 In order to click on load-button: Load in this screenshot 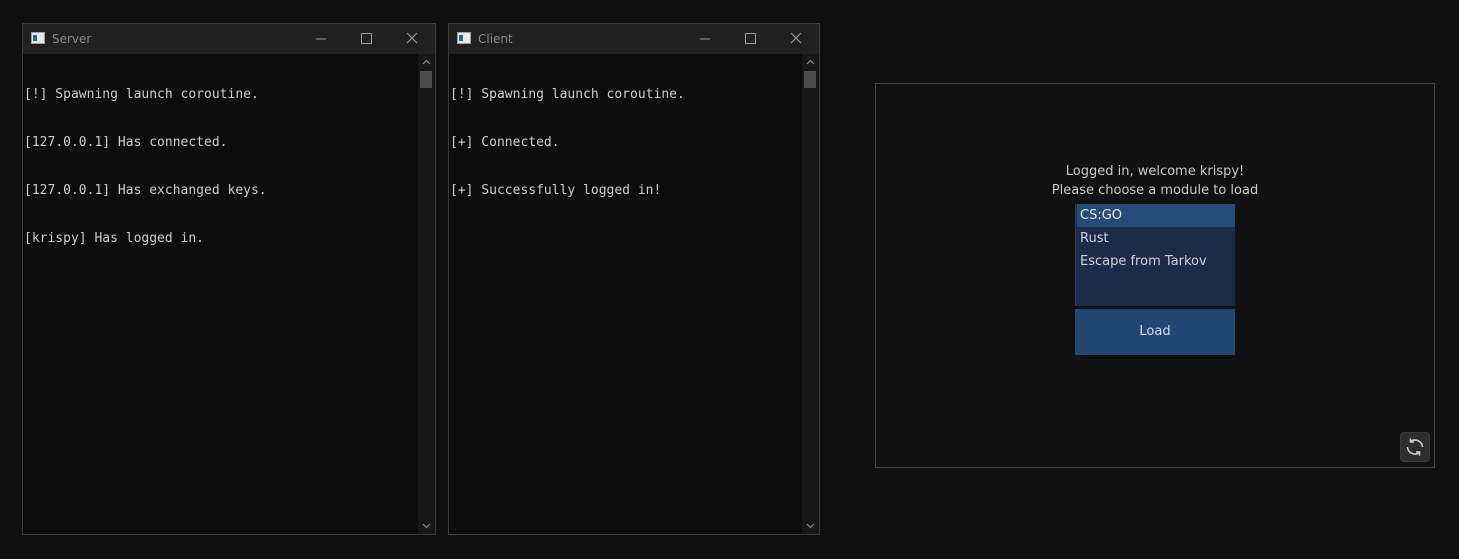, I will do `click(1155, 332)`.